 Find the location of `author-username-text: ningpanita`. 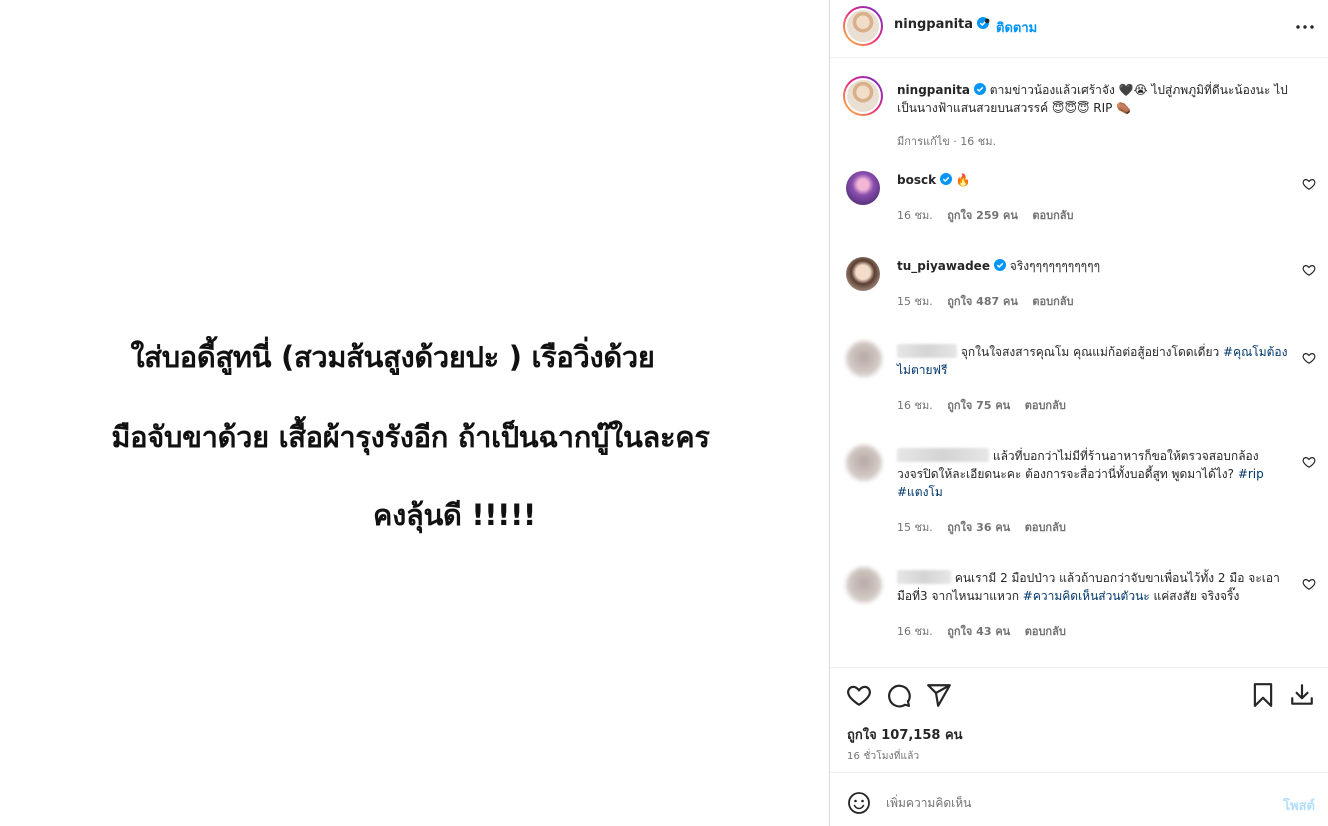

author-username-text: ningpanita is located at coordinates (933, 24).